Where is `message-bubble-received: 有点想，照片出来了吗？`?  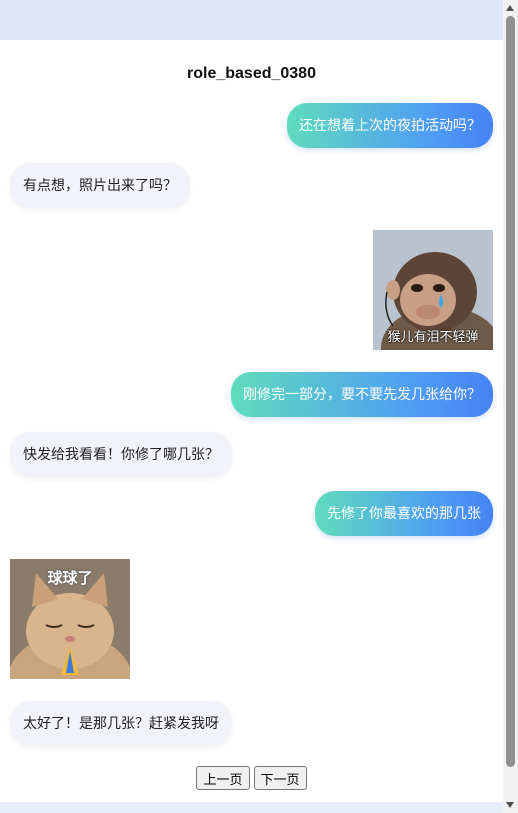 message-bubble-received: 有点想，照片出来了吗？ is located at coordinates (100, 185).